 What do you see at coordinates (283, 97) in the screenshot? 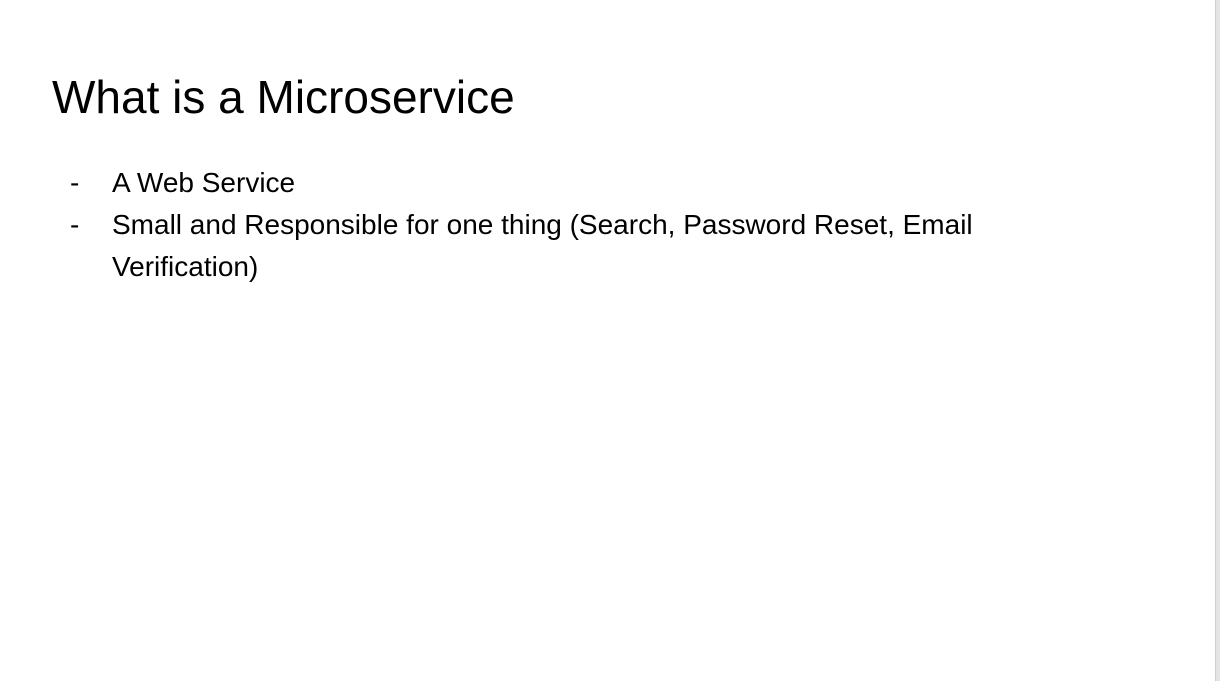
I see `slide-title: What is a Microservice` at bounding box center [283, 97].